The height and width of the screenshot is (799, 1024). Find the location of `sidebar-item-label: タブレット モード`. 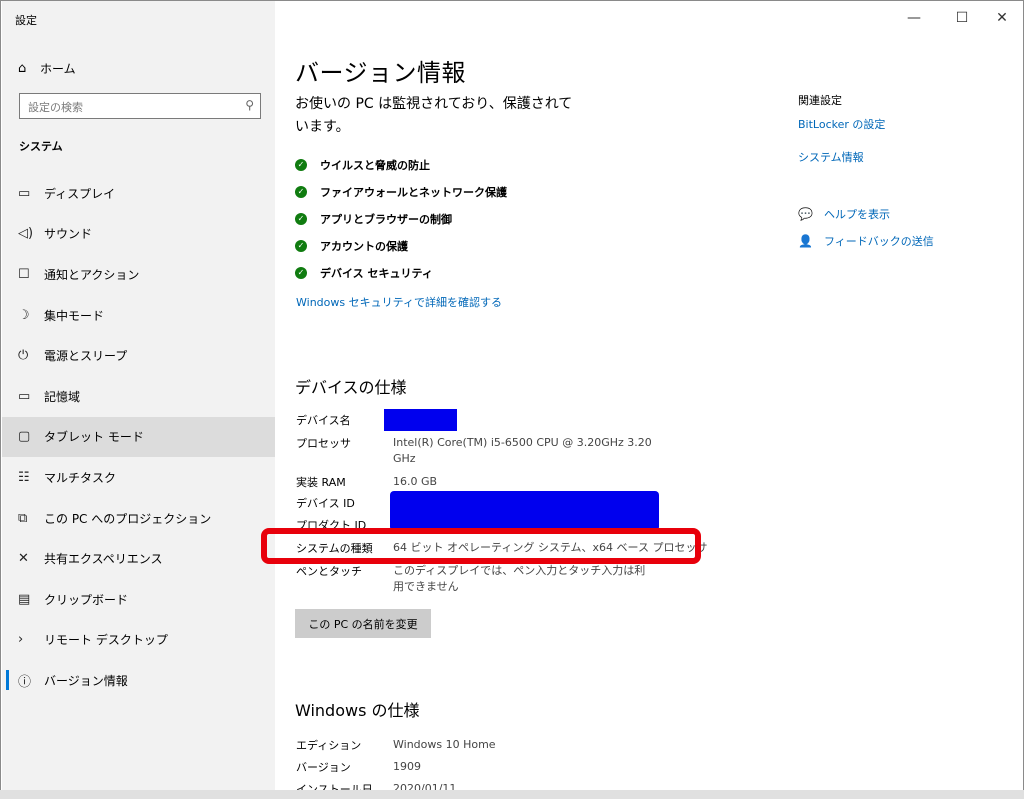

sidebar-item-label: タブレット モード is located at coordinates (94, 437).